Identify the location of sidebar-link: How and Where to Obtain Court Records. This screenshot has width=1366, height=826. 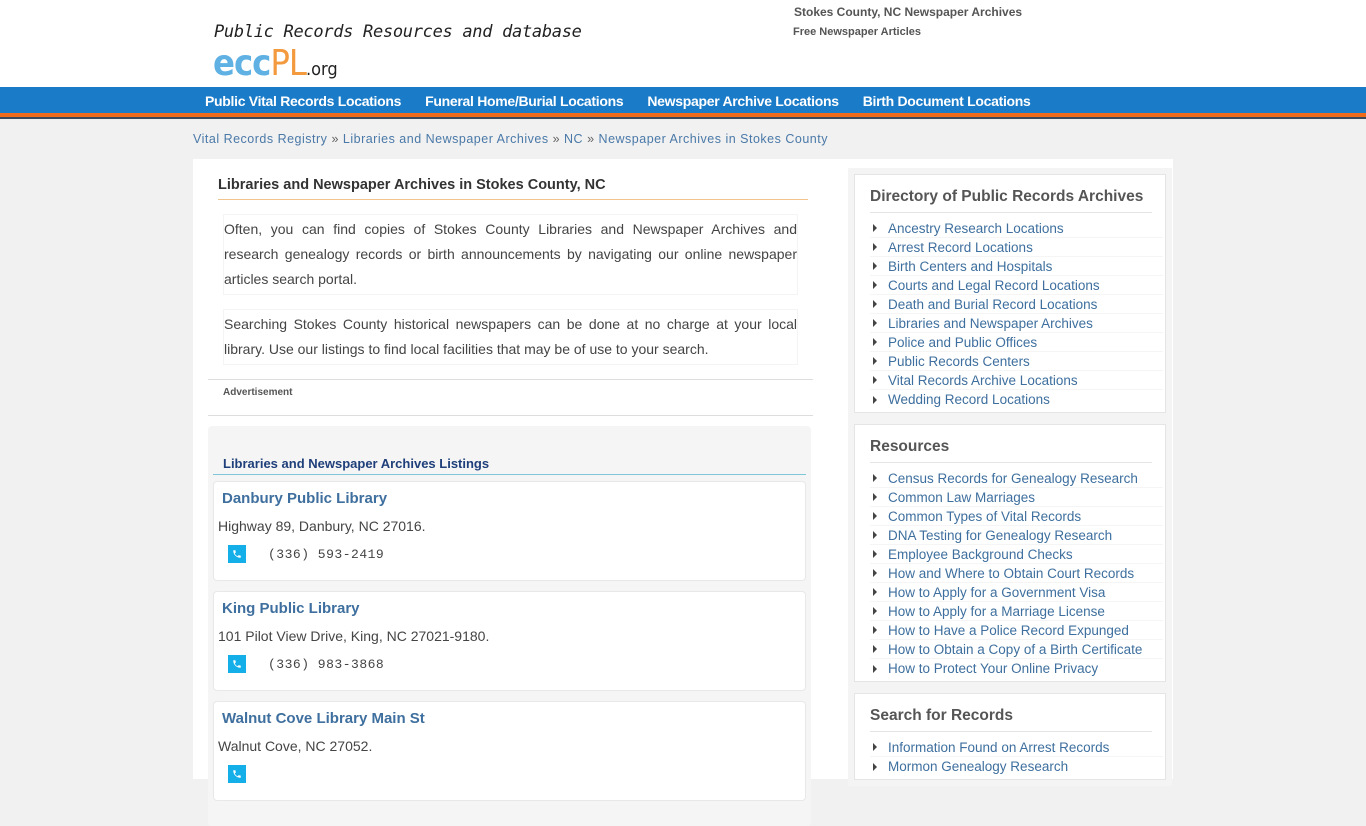
(1011, 573).